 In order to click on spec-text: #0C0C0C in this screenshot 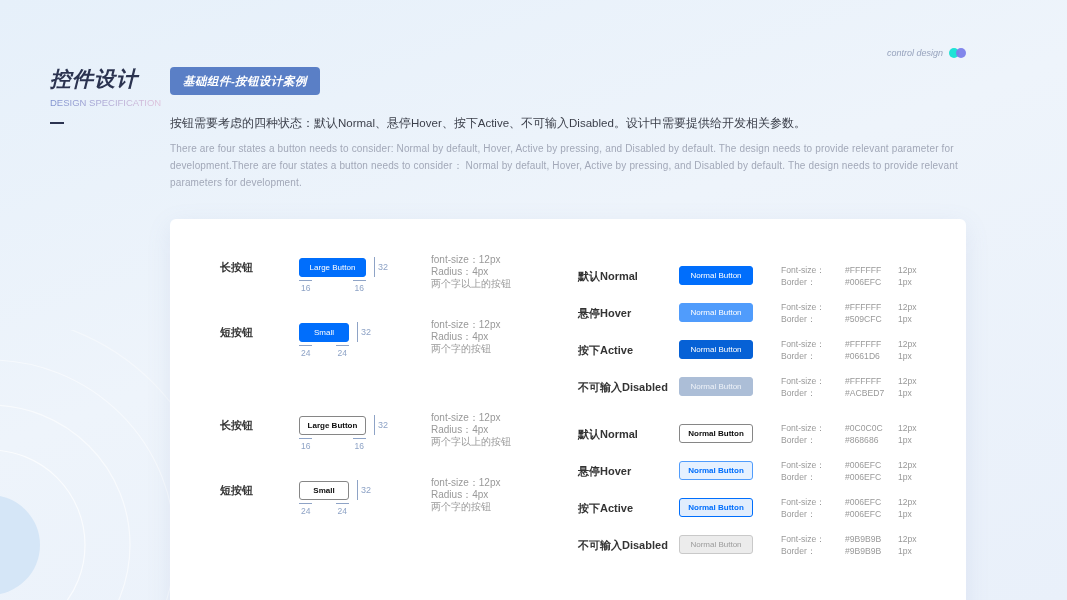, I will do `click(864, 427)`.